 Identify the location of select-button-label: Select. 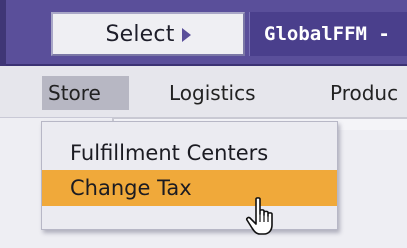
(140, 34).